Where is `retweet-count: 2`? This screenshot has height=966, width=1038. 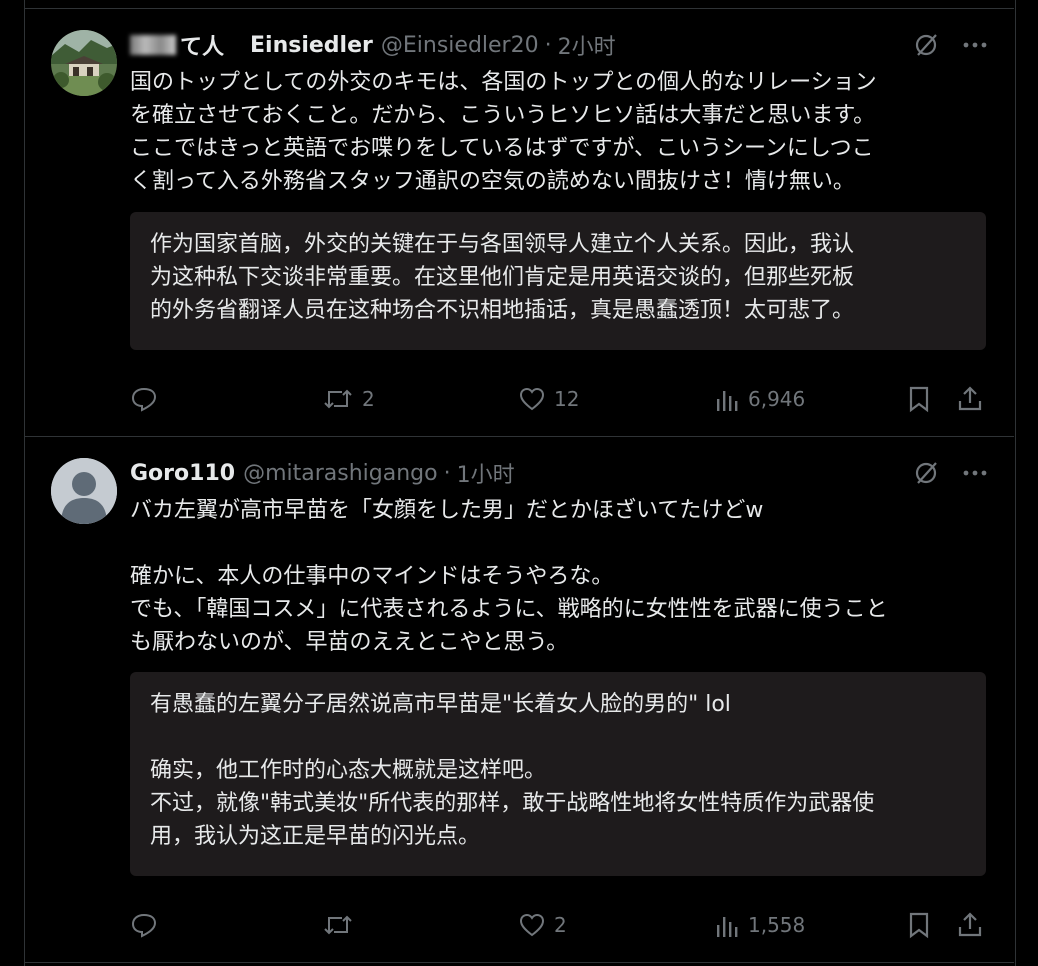
retweet-count: 2 is located at coordinates (368, 399).